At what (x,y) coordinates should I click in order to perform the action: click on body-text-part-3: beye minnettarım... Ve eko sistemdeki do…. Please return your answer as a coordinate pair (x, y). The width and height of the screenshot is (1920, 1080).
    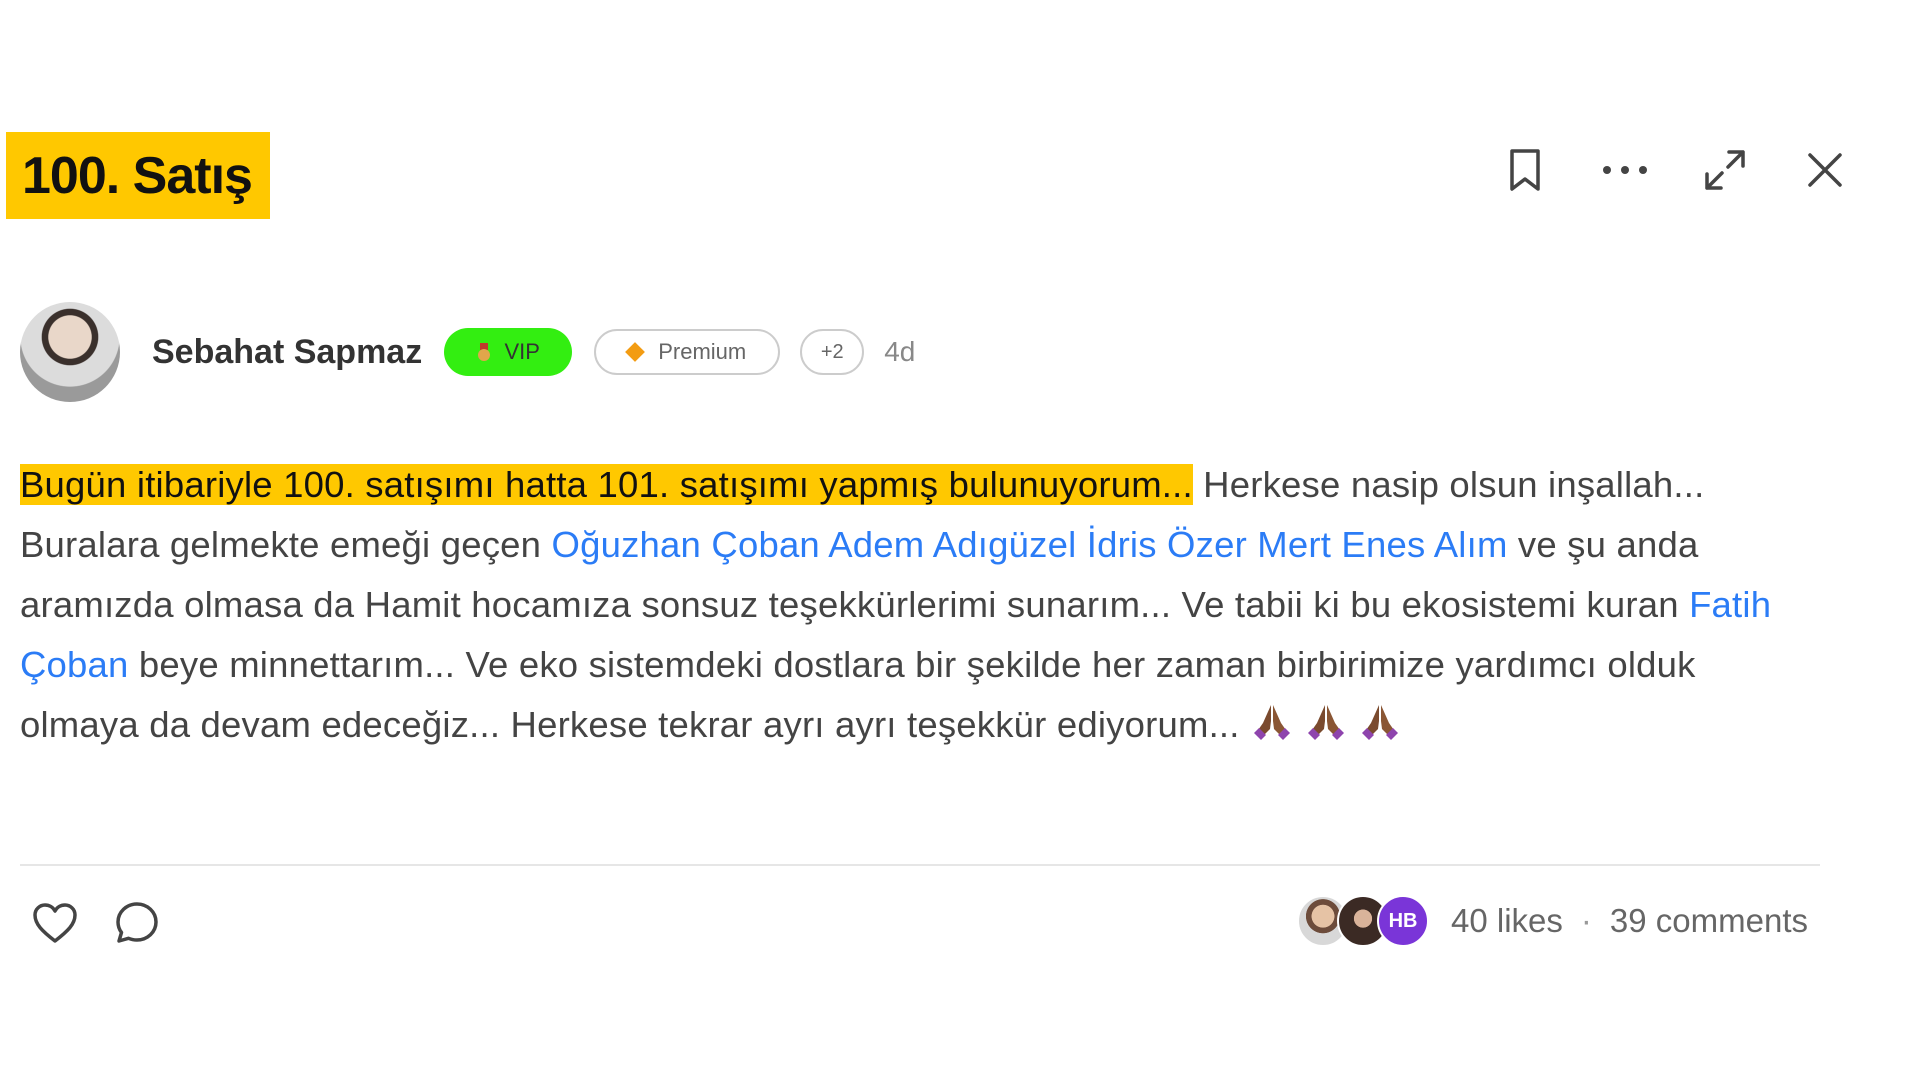
    Looking at the image, I should click on (858, 694).